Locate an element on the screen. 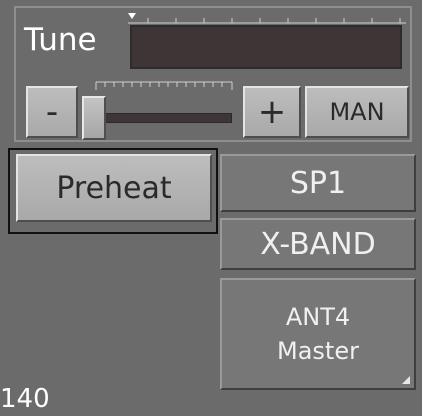 Image resolution: width=422 pixels, height=416 pixels. tune-slider-scale is located at coordinates (164, 85).